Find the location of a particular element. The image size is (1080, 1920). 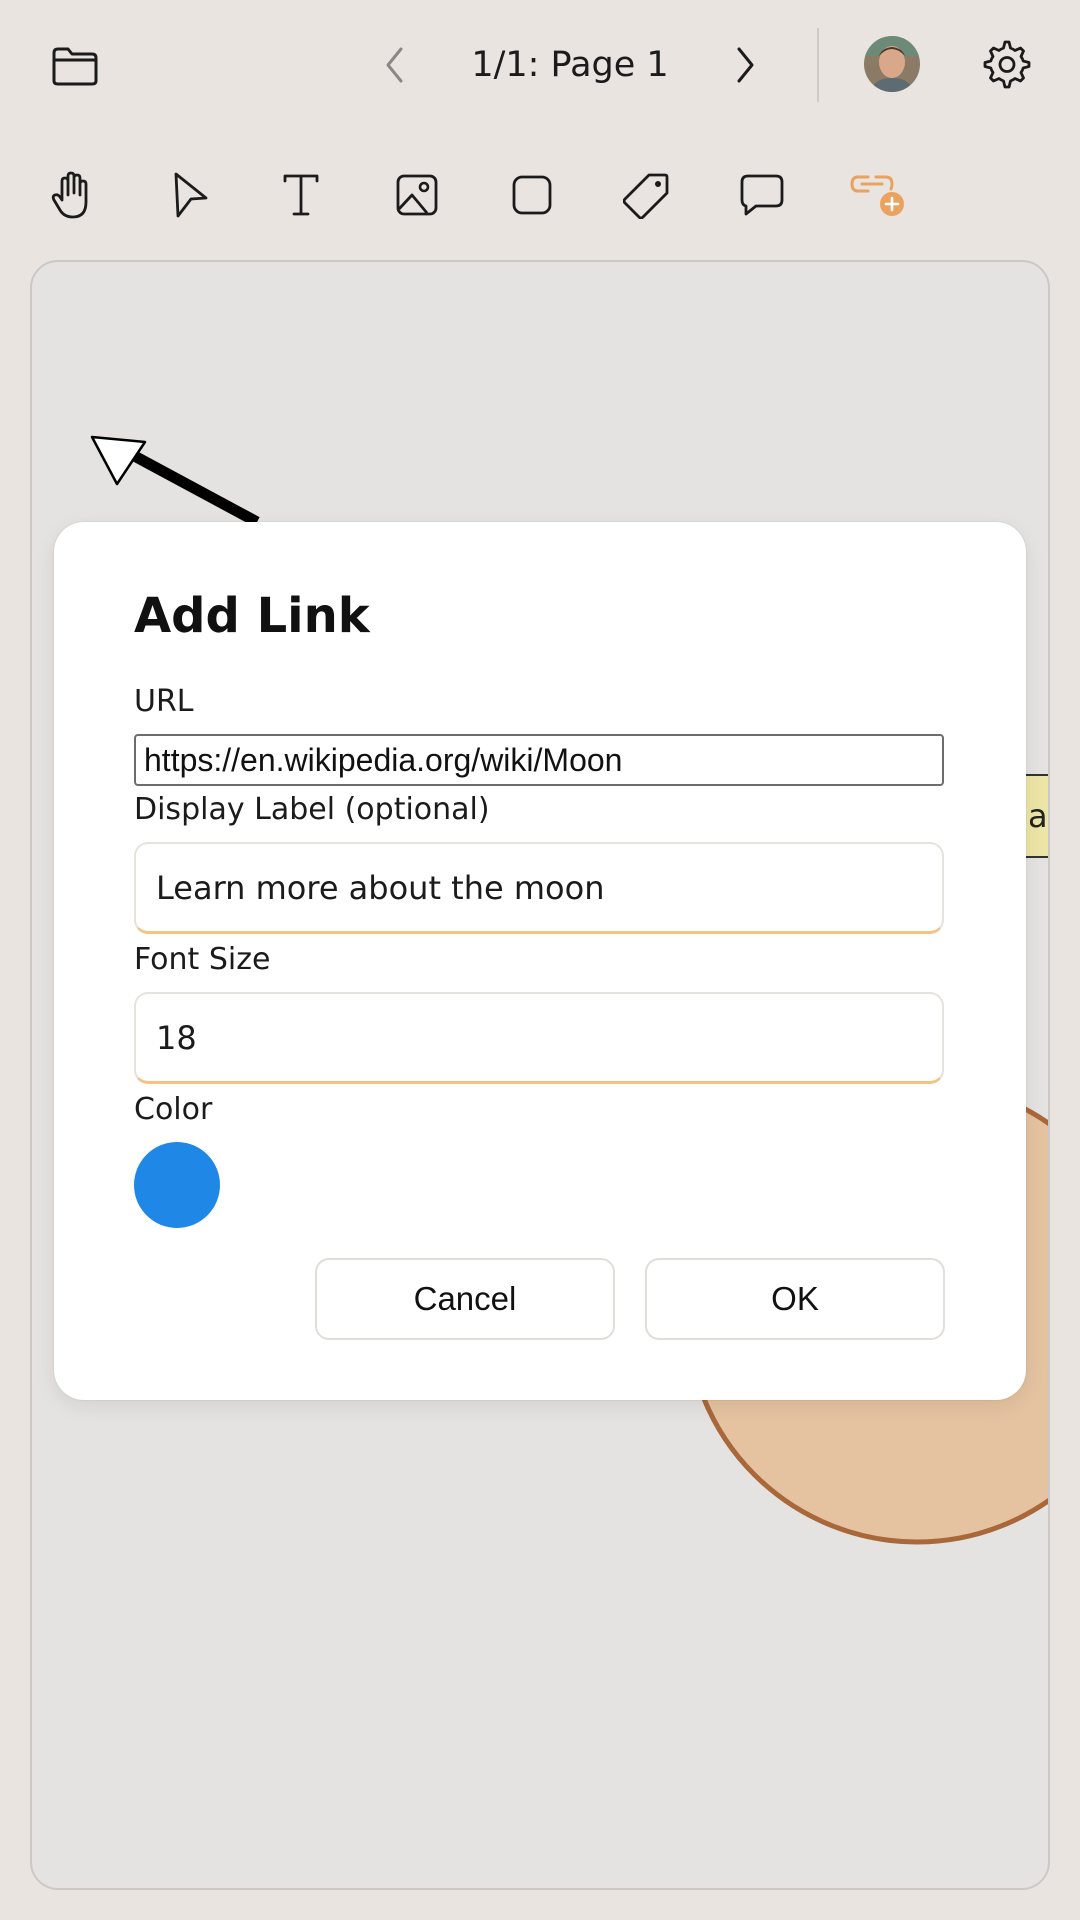

add-link-tool is located at coordinates (878, 195).